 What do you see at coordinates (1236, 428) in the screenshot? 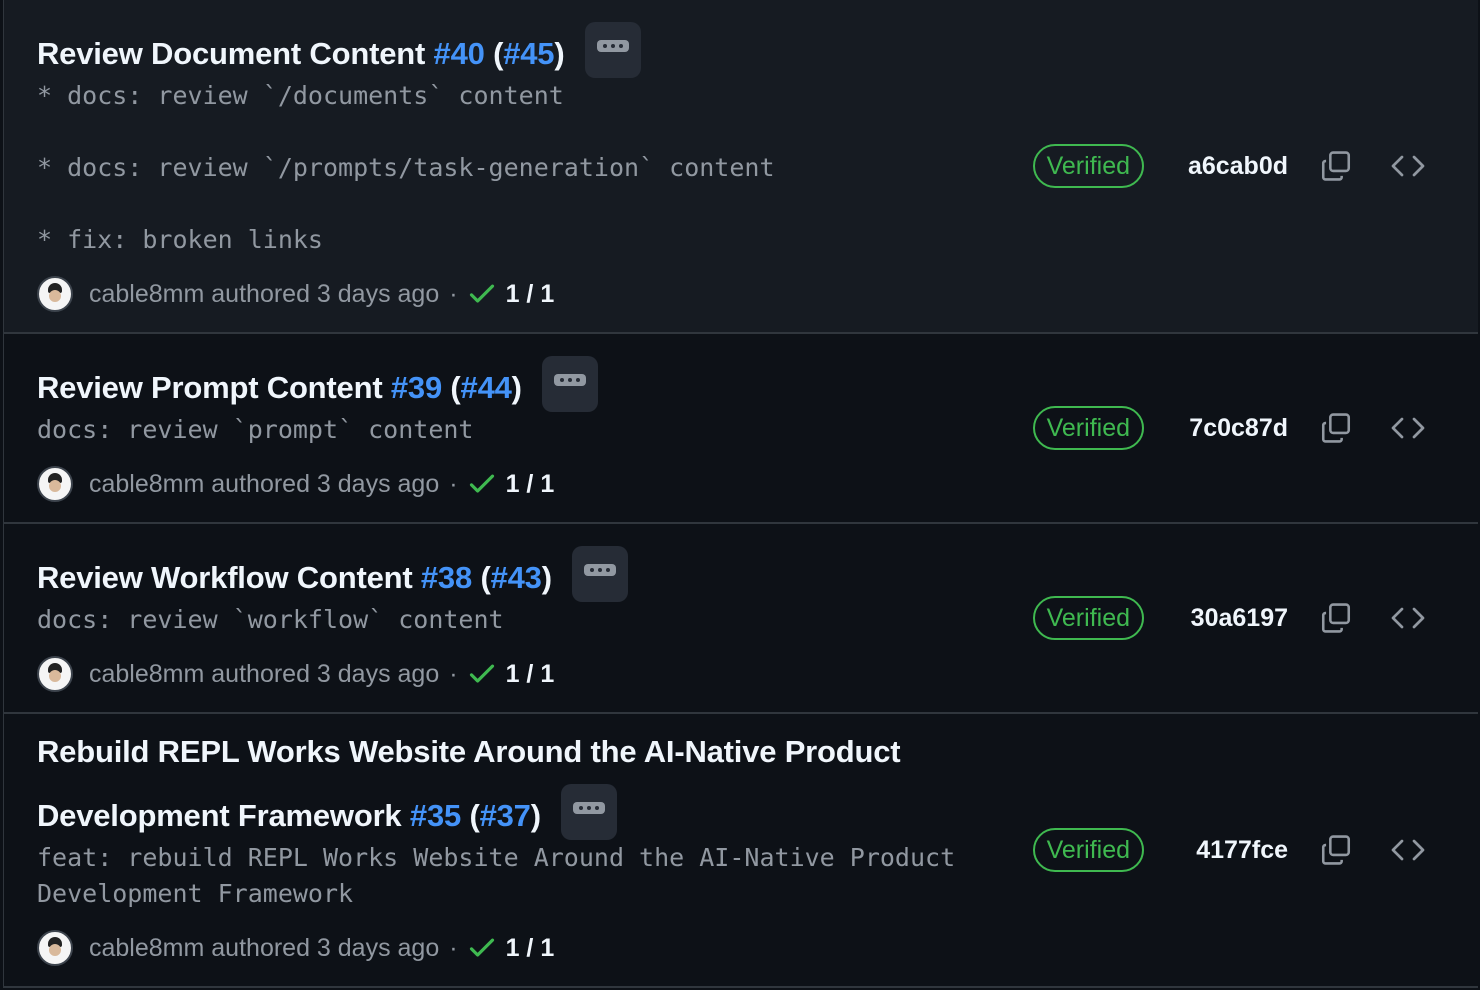
I see `commit-sha-link: 7c0c87d` at bounding box center [1236, 428].